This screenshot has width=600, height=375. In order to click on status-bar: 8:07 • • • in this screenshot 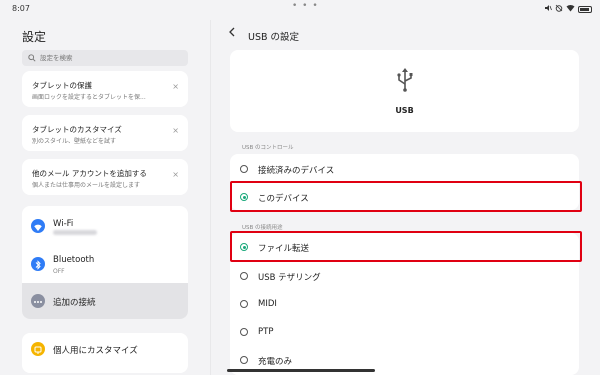, I will do `click(300, 10)`.